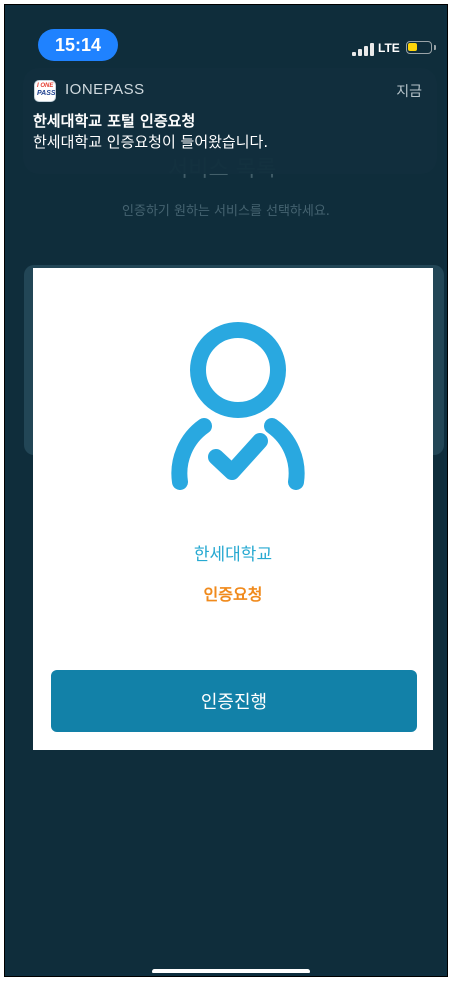  Describe the element at coordinates (421, 47) in the screenshot. I see `battery-icon` at that location.